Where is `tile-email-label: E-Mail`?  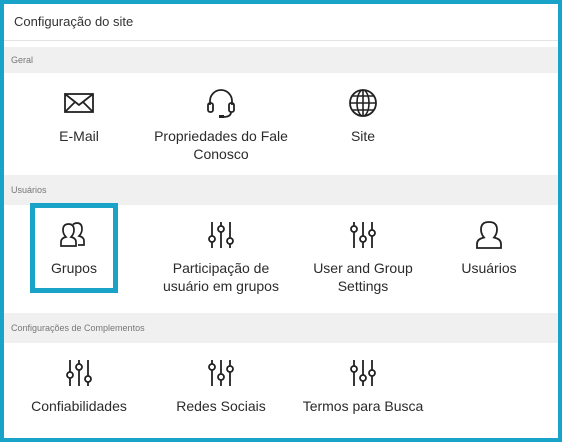
tile-email-label: E-Mail is located at coordinates (79, 136).